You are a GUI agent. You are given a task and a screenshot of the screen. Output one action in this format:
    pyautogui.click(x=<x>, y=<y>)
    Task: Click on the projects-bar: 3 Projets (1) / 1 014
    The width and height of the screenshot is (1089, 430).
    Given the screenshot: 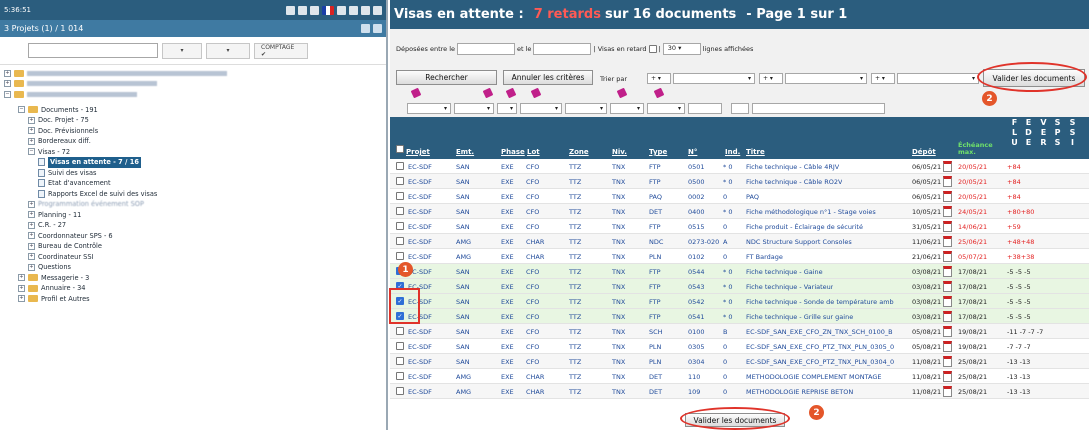 What is the action you would take?
    pyautogui.click(x=193, y=28)
    